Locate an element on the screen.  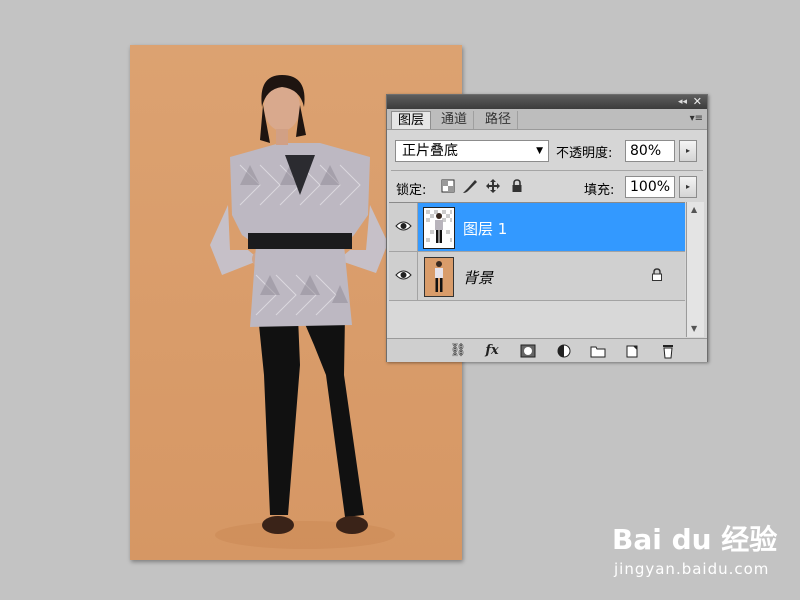
scroll-up-icon: ▲ is located at coordinates (694, 209).